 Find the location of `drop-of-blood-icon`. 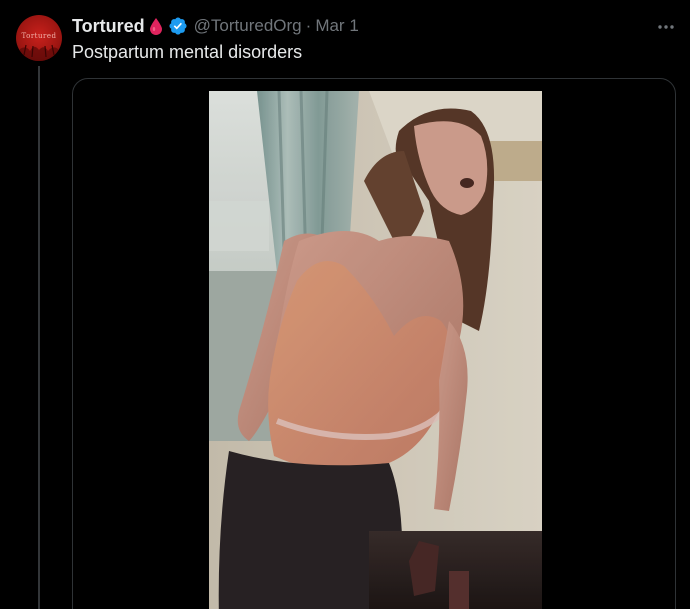

drop-of-blood-icon is located at coordinates (155, 26).